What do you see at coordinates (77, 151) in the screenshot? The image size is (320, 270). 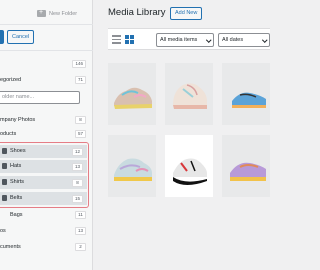 I see `subfolder-count: 12` at bounding box center [77, 151].